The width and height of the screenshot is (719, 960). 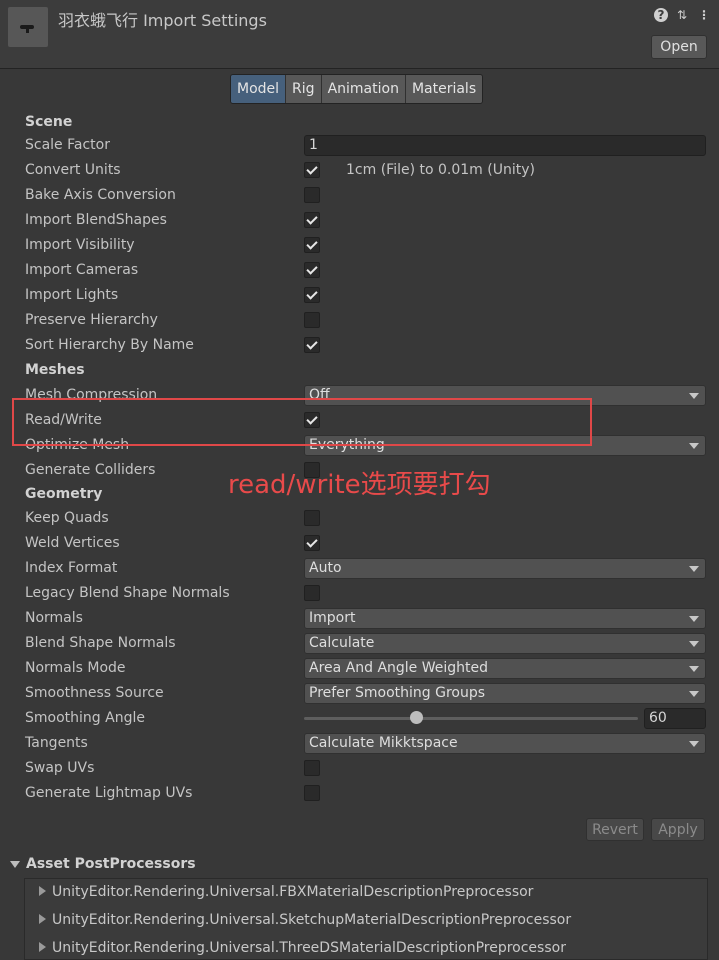 What do you see at coordinates (312, 518) in the screenshot?
I see `keep-quads-checkbox` at bounding box center [312, 518].